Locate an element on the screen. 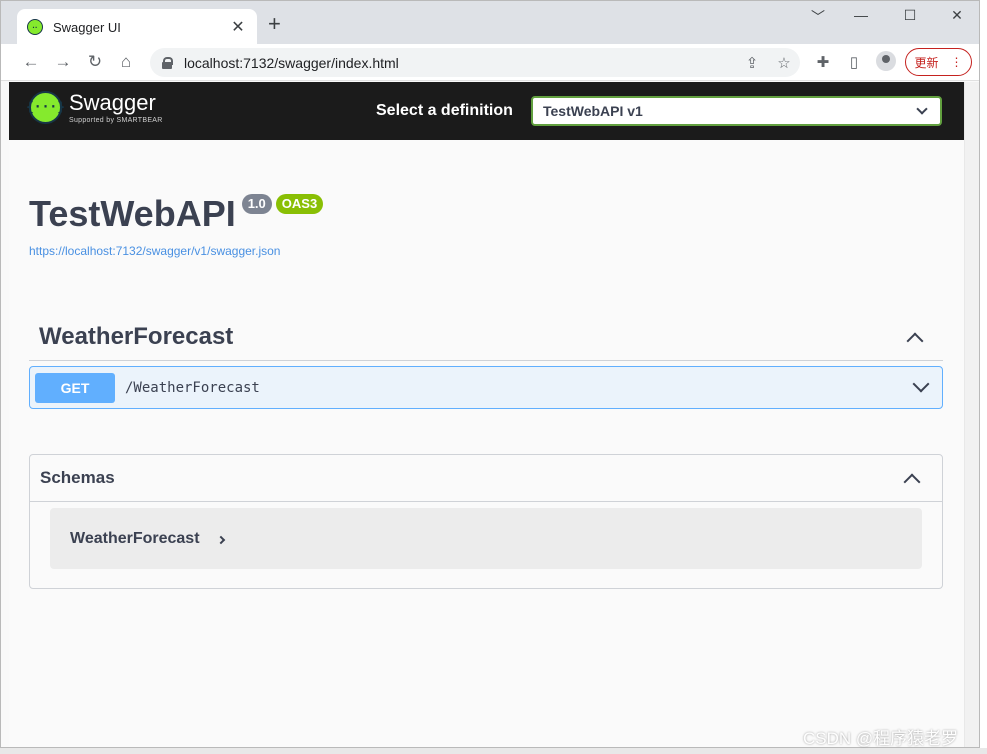 The width and height of the screenshot is (987, 754). home-icon: ⌂ is located at coordinates (126, 62).